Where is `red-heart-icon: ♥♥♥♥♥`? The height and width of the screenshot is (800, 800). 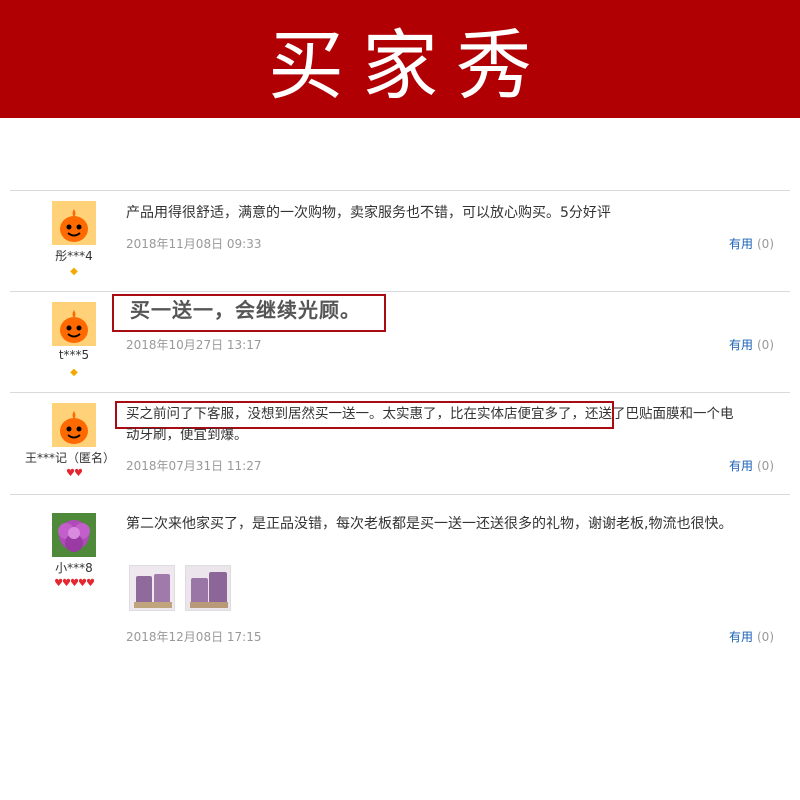 red-heart-icon: ♥♥♥♥♥ is located at coordinates (74, 583).